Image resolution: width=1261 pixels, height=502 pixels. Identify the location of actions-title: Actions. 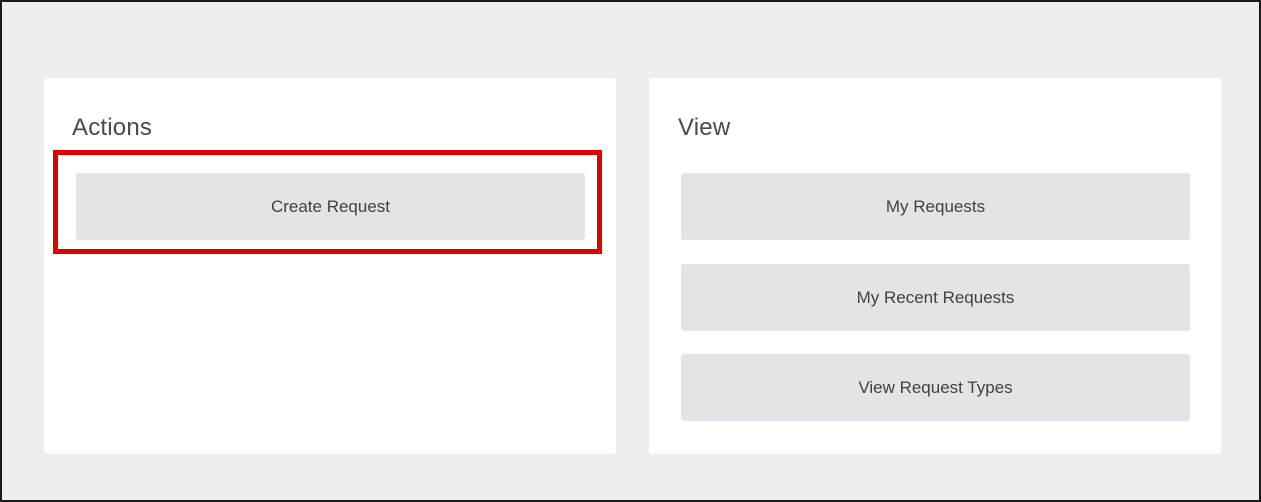
(112, 127).